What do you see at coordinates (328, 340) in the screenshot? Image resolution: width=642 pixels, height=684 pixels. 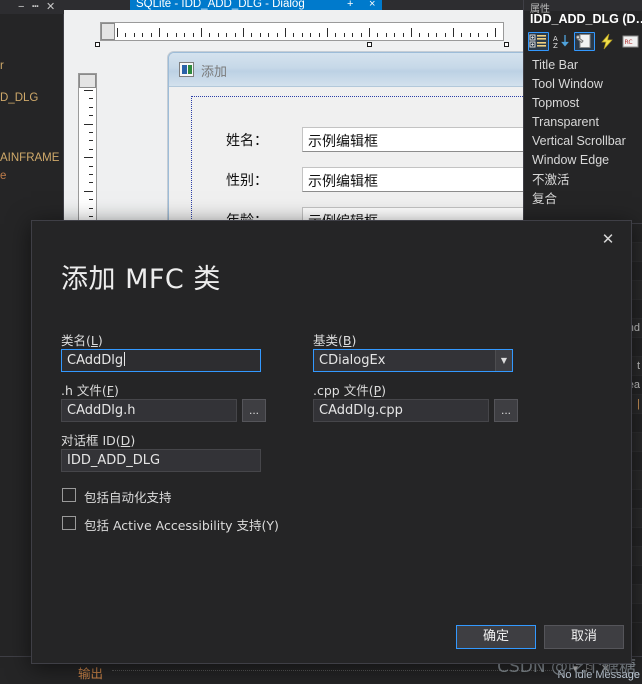 I see `base-class-label-pre: 基类(` at bounding box center [328, 340].